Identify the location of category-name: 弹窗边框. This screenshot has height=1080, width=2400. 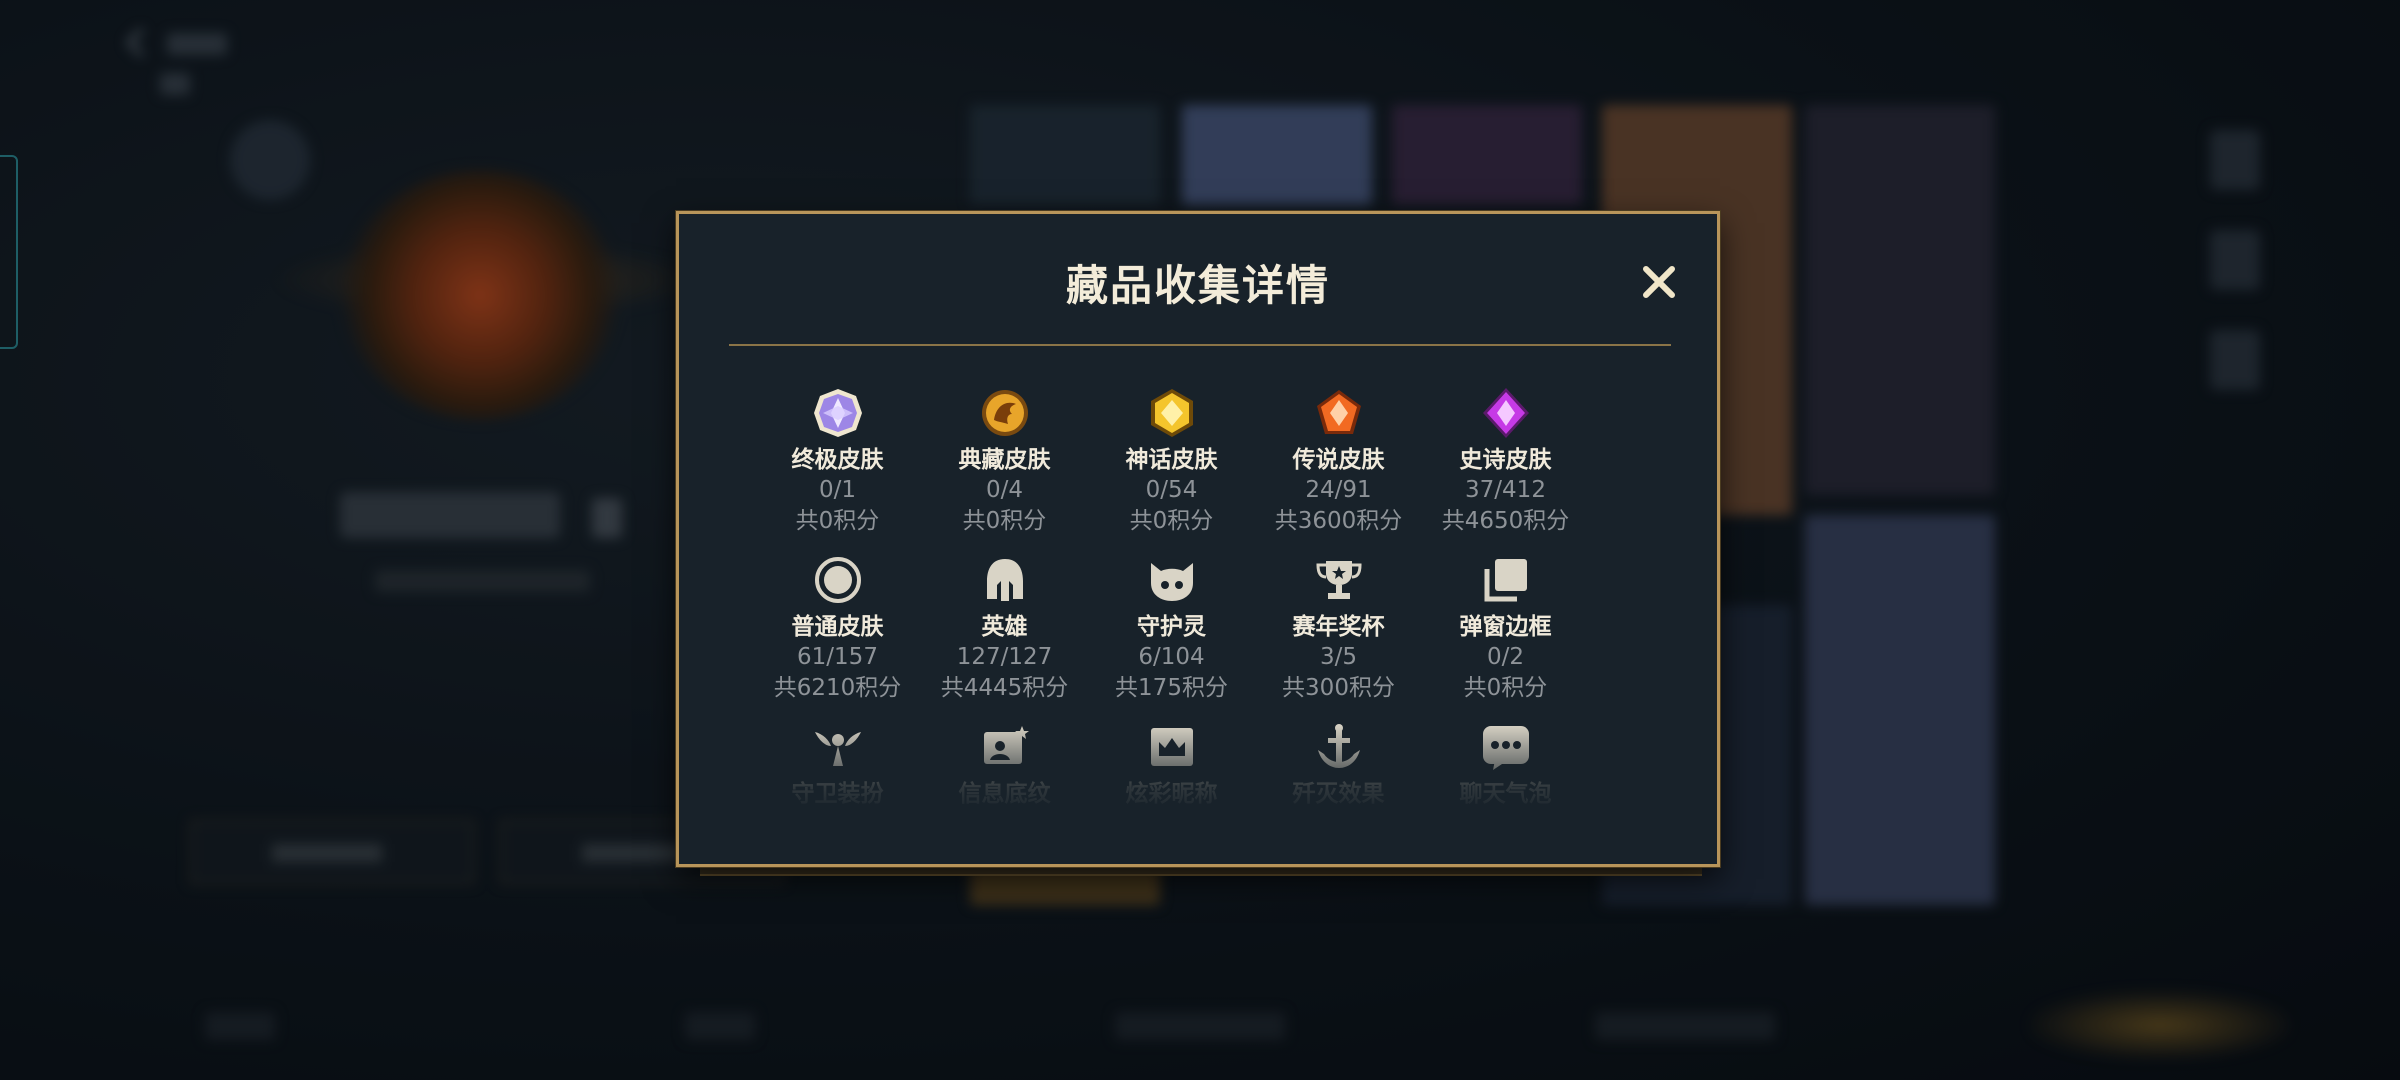
(1505, 627).